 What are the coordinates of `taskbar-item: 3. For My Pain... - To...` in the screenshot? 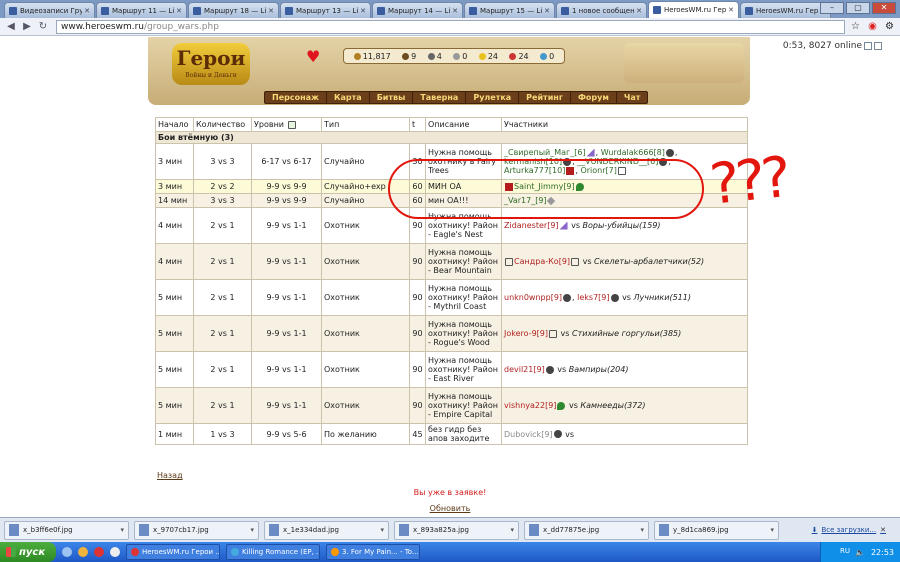 It's located at (373, 552).